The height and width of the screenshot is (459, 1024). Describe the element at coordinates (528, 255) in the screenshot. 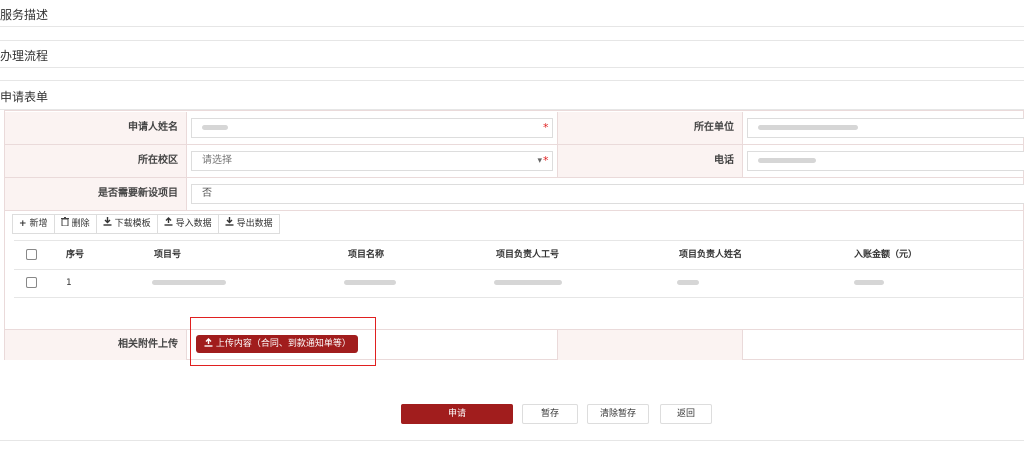

I see `column-header-leader-id: 项目负责人工号` at that location.